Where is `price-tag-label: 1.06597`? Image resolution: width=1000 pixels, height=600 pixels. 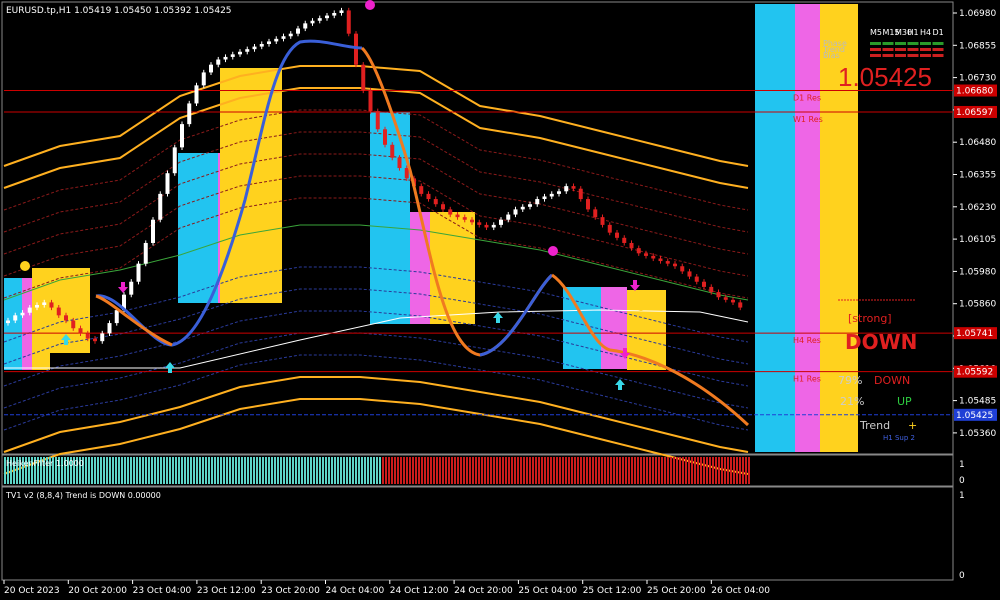
price-tag-label: 1.06597 is located at coordinates (974, 113).